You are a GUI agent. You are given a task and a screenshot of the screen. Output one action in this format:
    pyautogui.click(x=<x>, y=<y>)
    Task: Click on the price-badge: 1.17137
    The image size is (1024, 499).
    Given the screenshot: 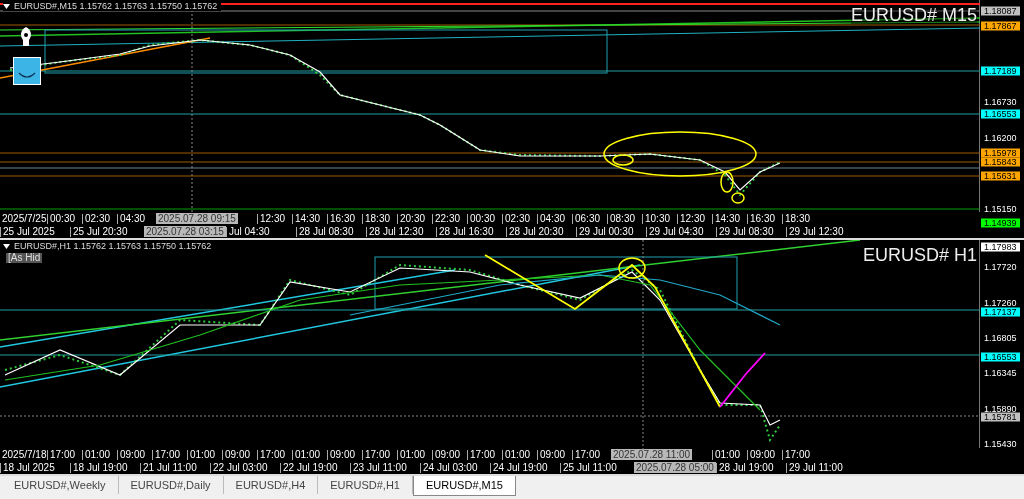 What is the action you would take?
    pyautogui.click(x=1000, y=312)
    